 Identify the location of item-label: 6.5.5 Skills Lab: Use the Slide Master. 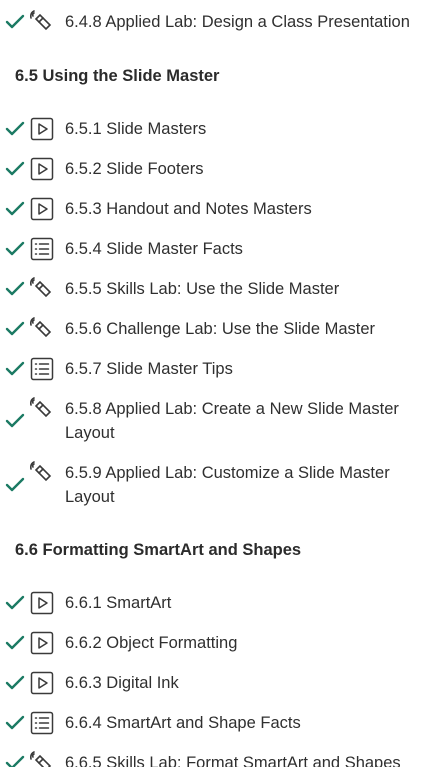
(202, 289).